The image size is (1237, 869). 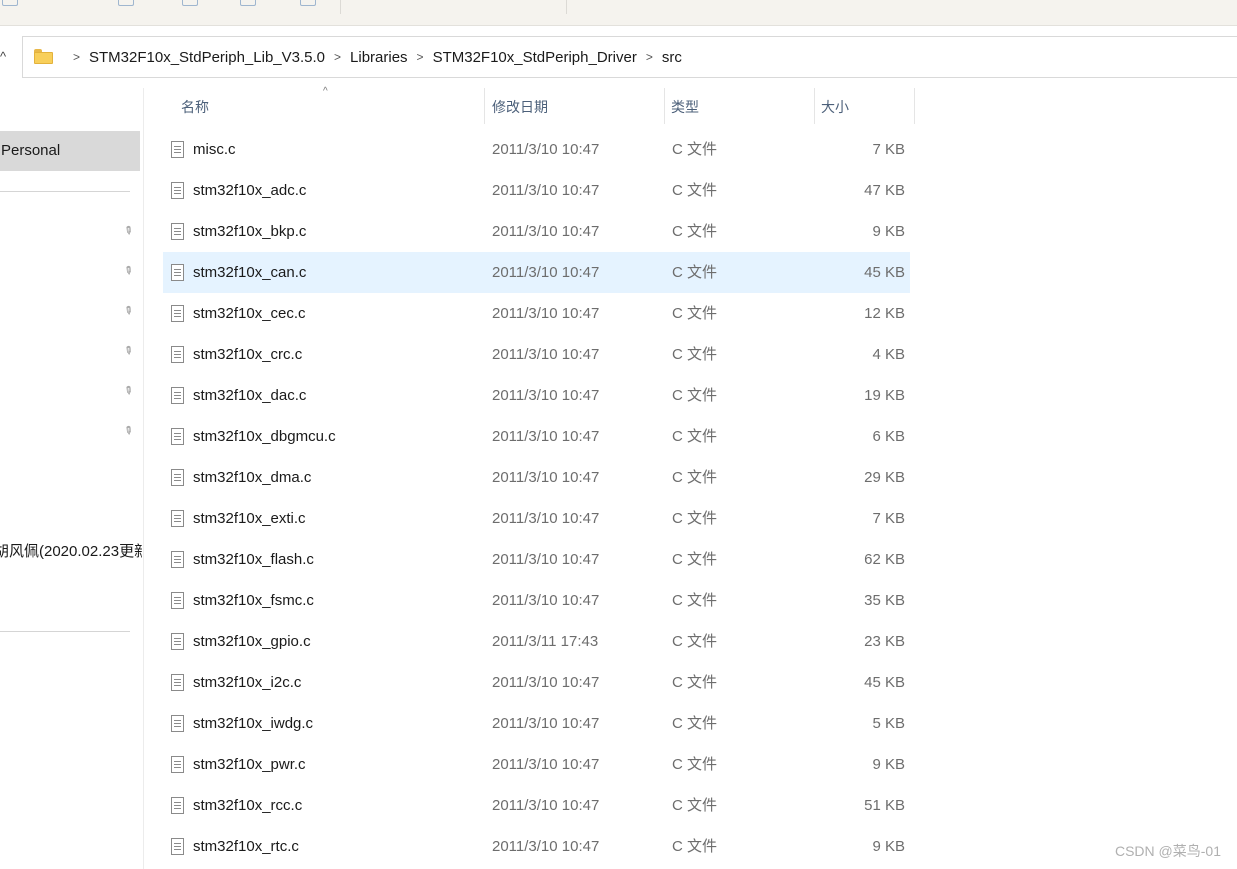 What do you see at coordinates (685, 106) in the screenshot?
I see `column-header-type: 类型` at bounding box center [685, 106].